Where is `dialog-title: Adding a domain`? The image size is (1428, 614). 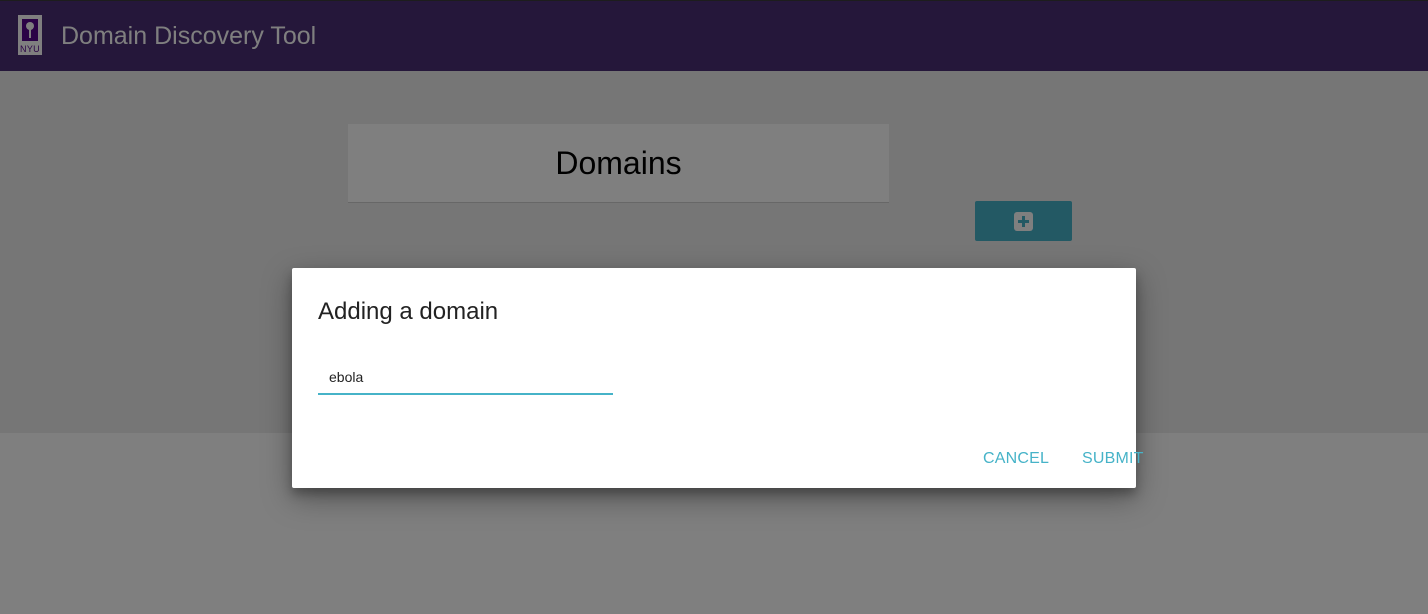 dialog-title: Adding a domain is located at coordinates (408, 311).